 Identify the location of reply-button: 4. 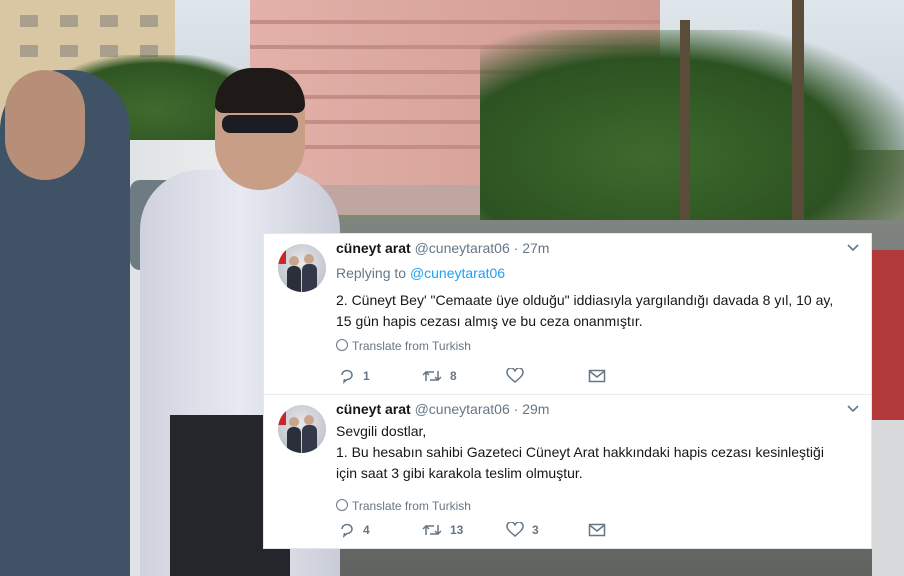
(354, 530).